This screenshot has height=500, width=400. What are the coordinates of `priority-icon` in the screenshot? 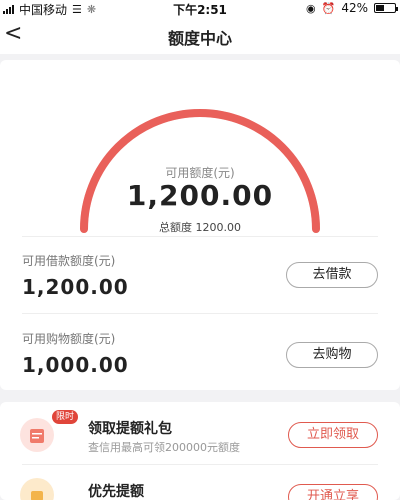 It's located at (37, 489).